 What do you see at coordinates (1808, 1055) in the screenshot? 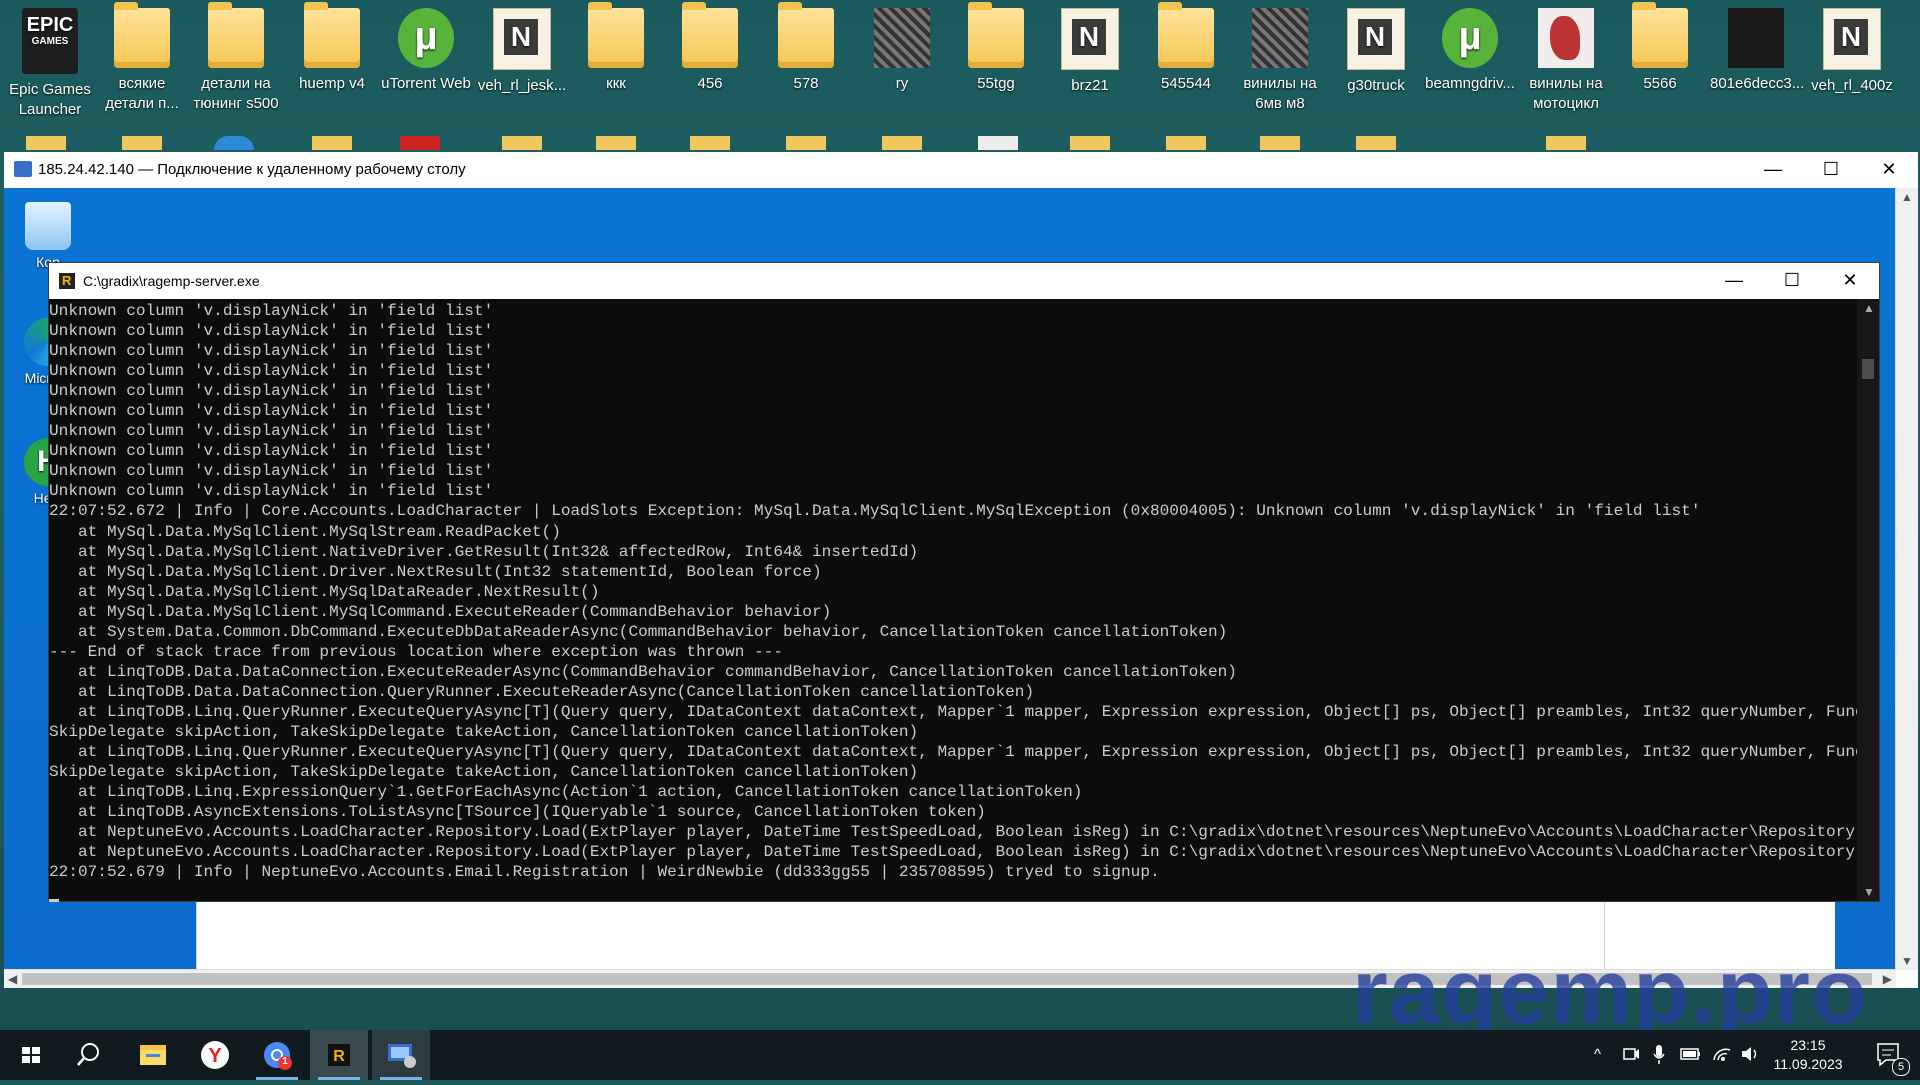
I see `taskbar-clock: 23:15 11.09.2023` at bounding box center [1808, 1055].